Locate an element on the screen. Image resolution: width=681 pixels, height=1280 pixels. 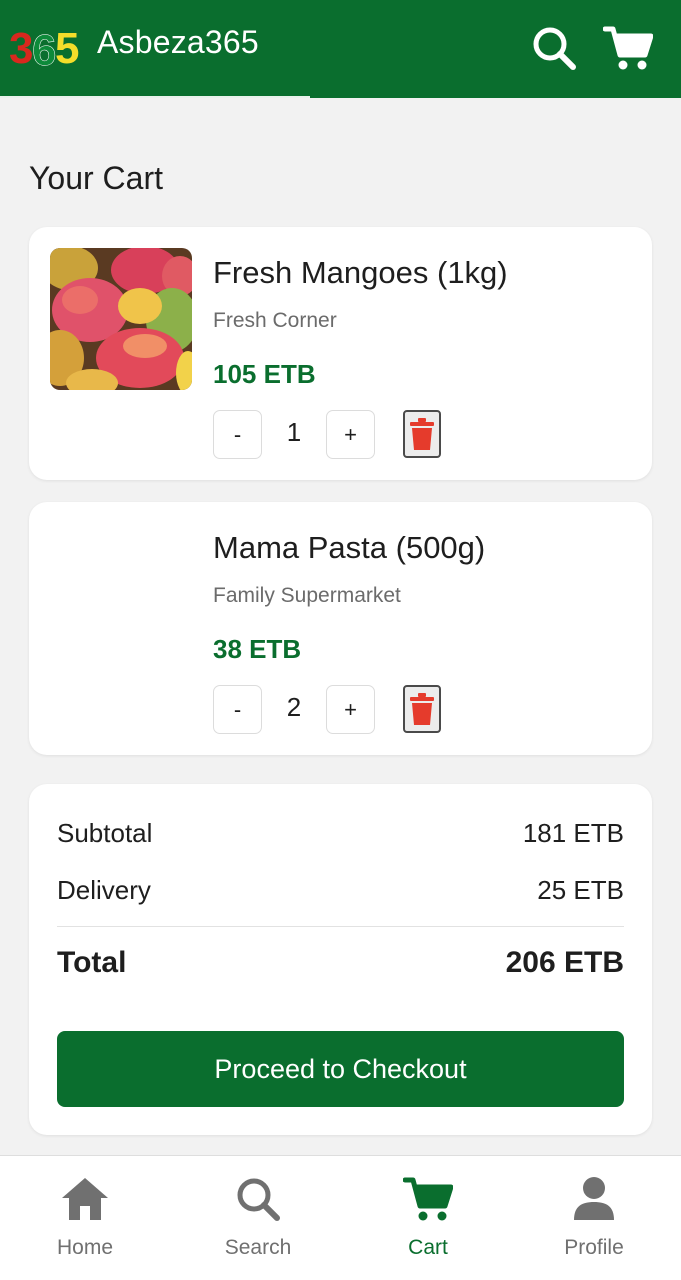
subtotal-value: 181 ETB is located at coordinates (573, 833).